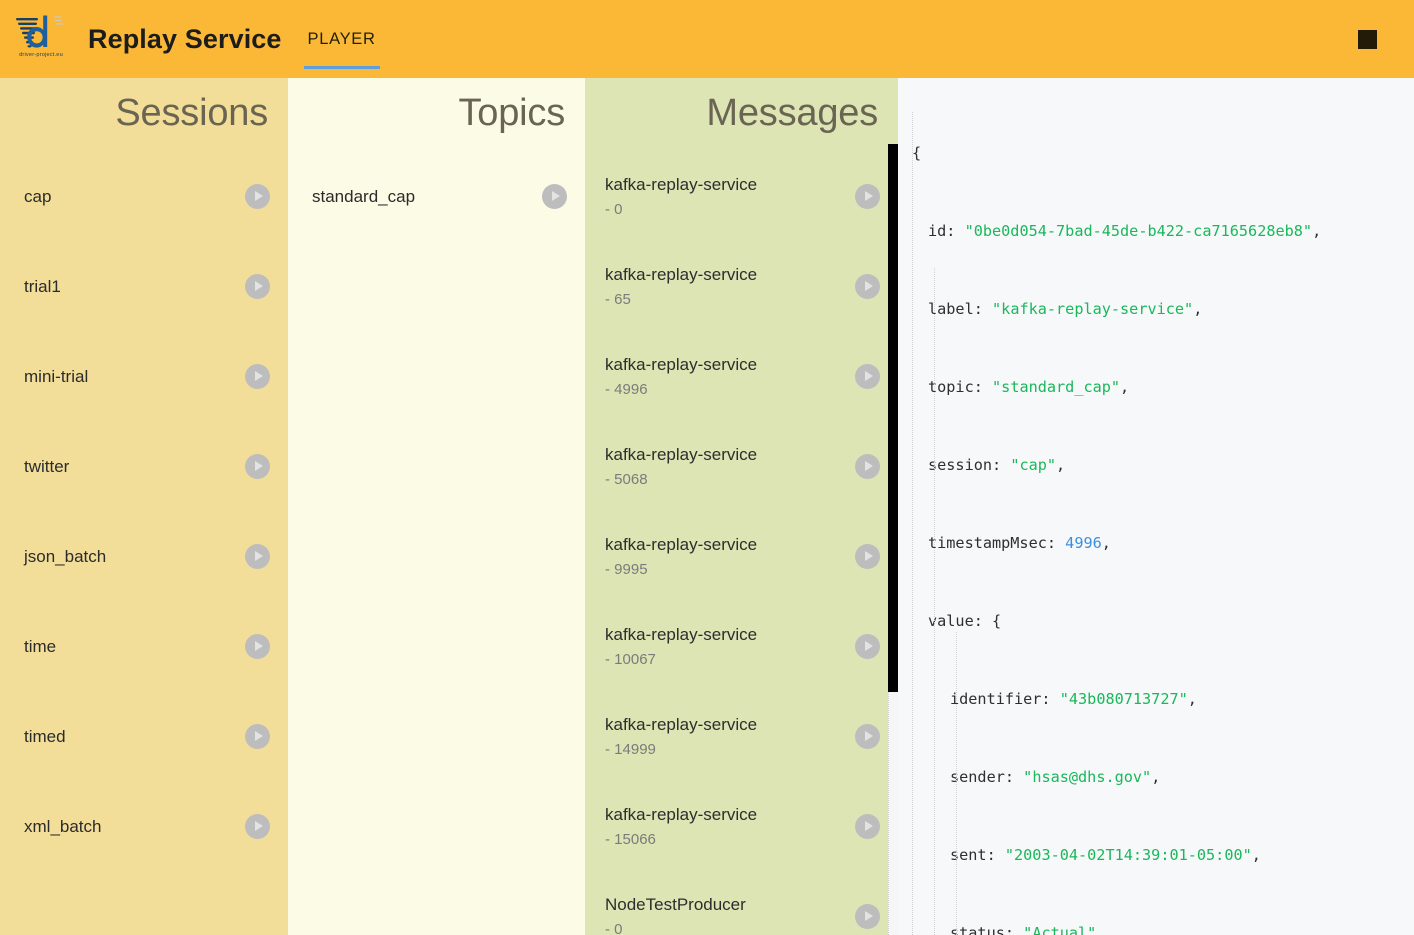  I want to click on list-item-message: NodeTestProducer - 0, so click(741, 903).